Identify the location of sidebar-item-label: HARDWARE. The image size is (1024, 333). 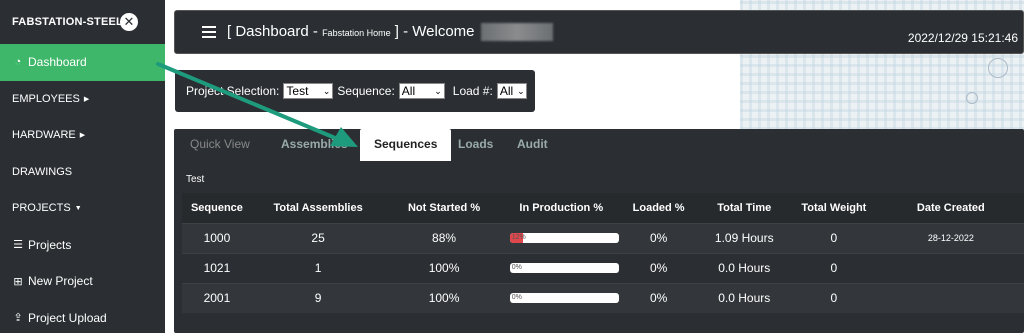
(44, 135).